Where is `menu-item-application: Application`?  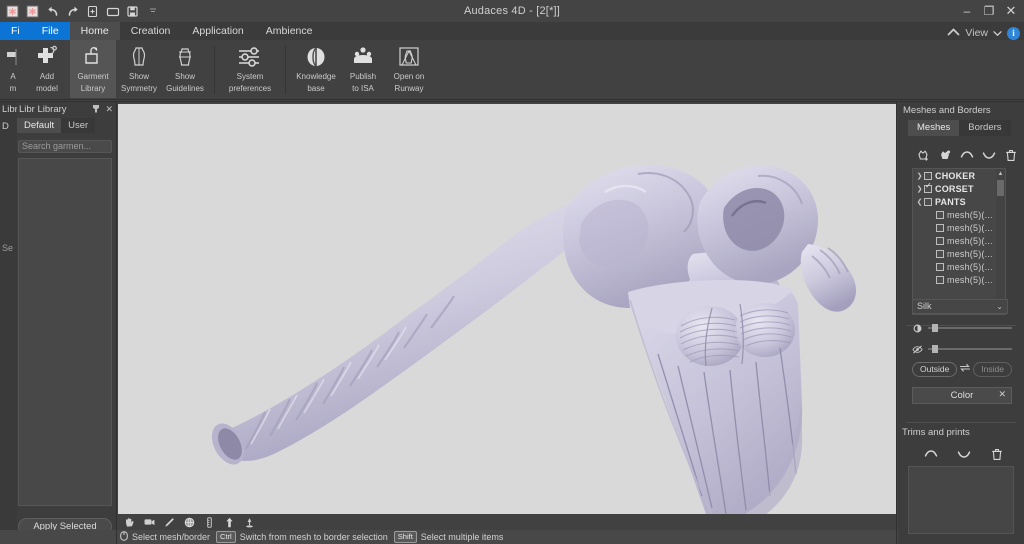 menu-item-application: Application is located at coordinates (217, 31).